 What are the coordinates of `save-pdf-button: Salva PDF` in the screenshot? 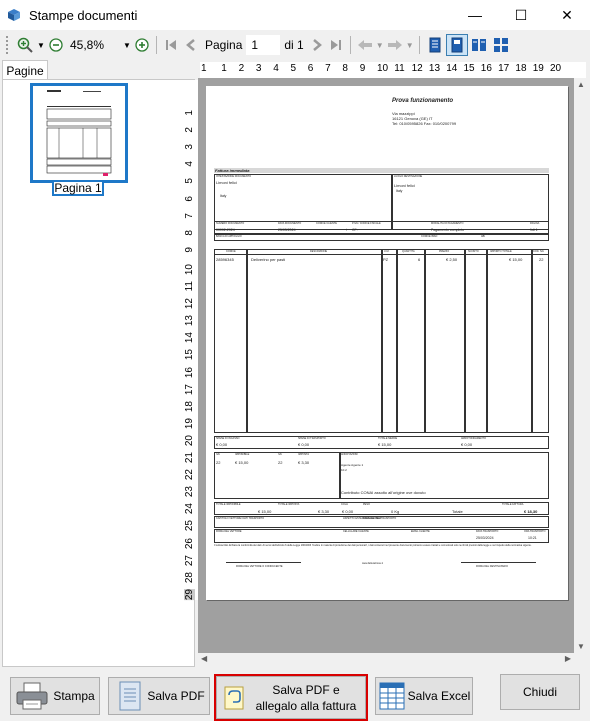 It's located at (159, 696).